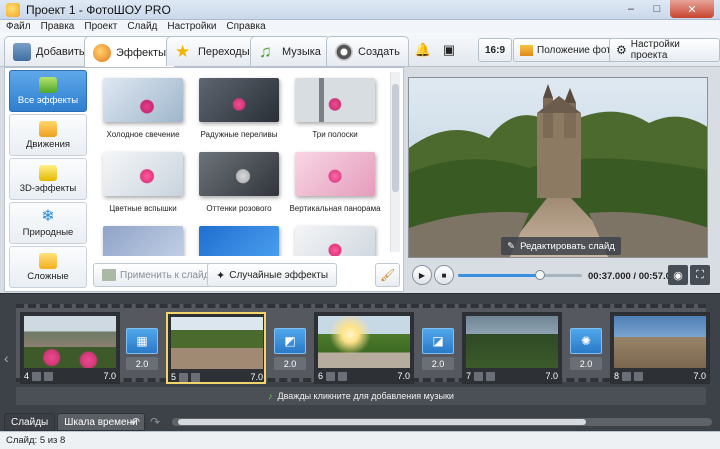 The height and width of the screenshot is (449, 720). Describe the element at coordinates (48, 188) in the screenshot. I see `category-label: 3D-эффекты` at that location.